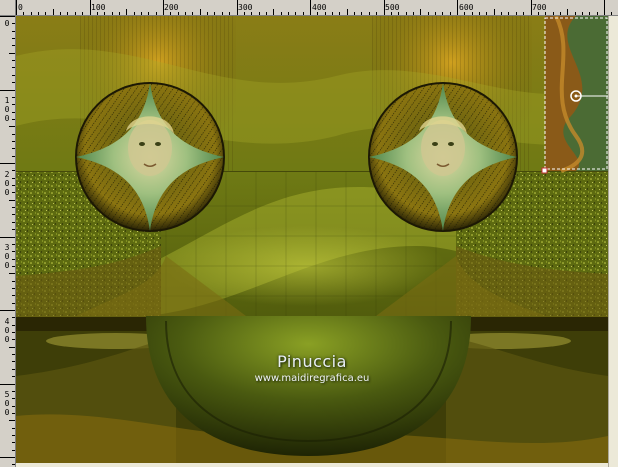 This screenshot has height=467, width=618. What do you see at coordinates (245, 7) in the screenshot?
I see `hruler-label-300: 300` at bounding box center [245, 7].